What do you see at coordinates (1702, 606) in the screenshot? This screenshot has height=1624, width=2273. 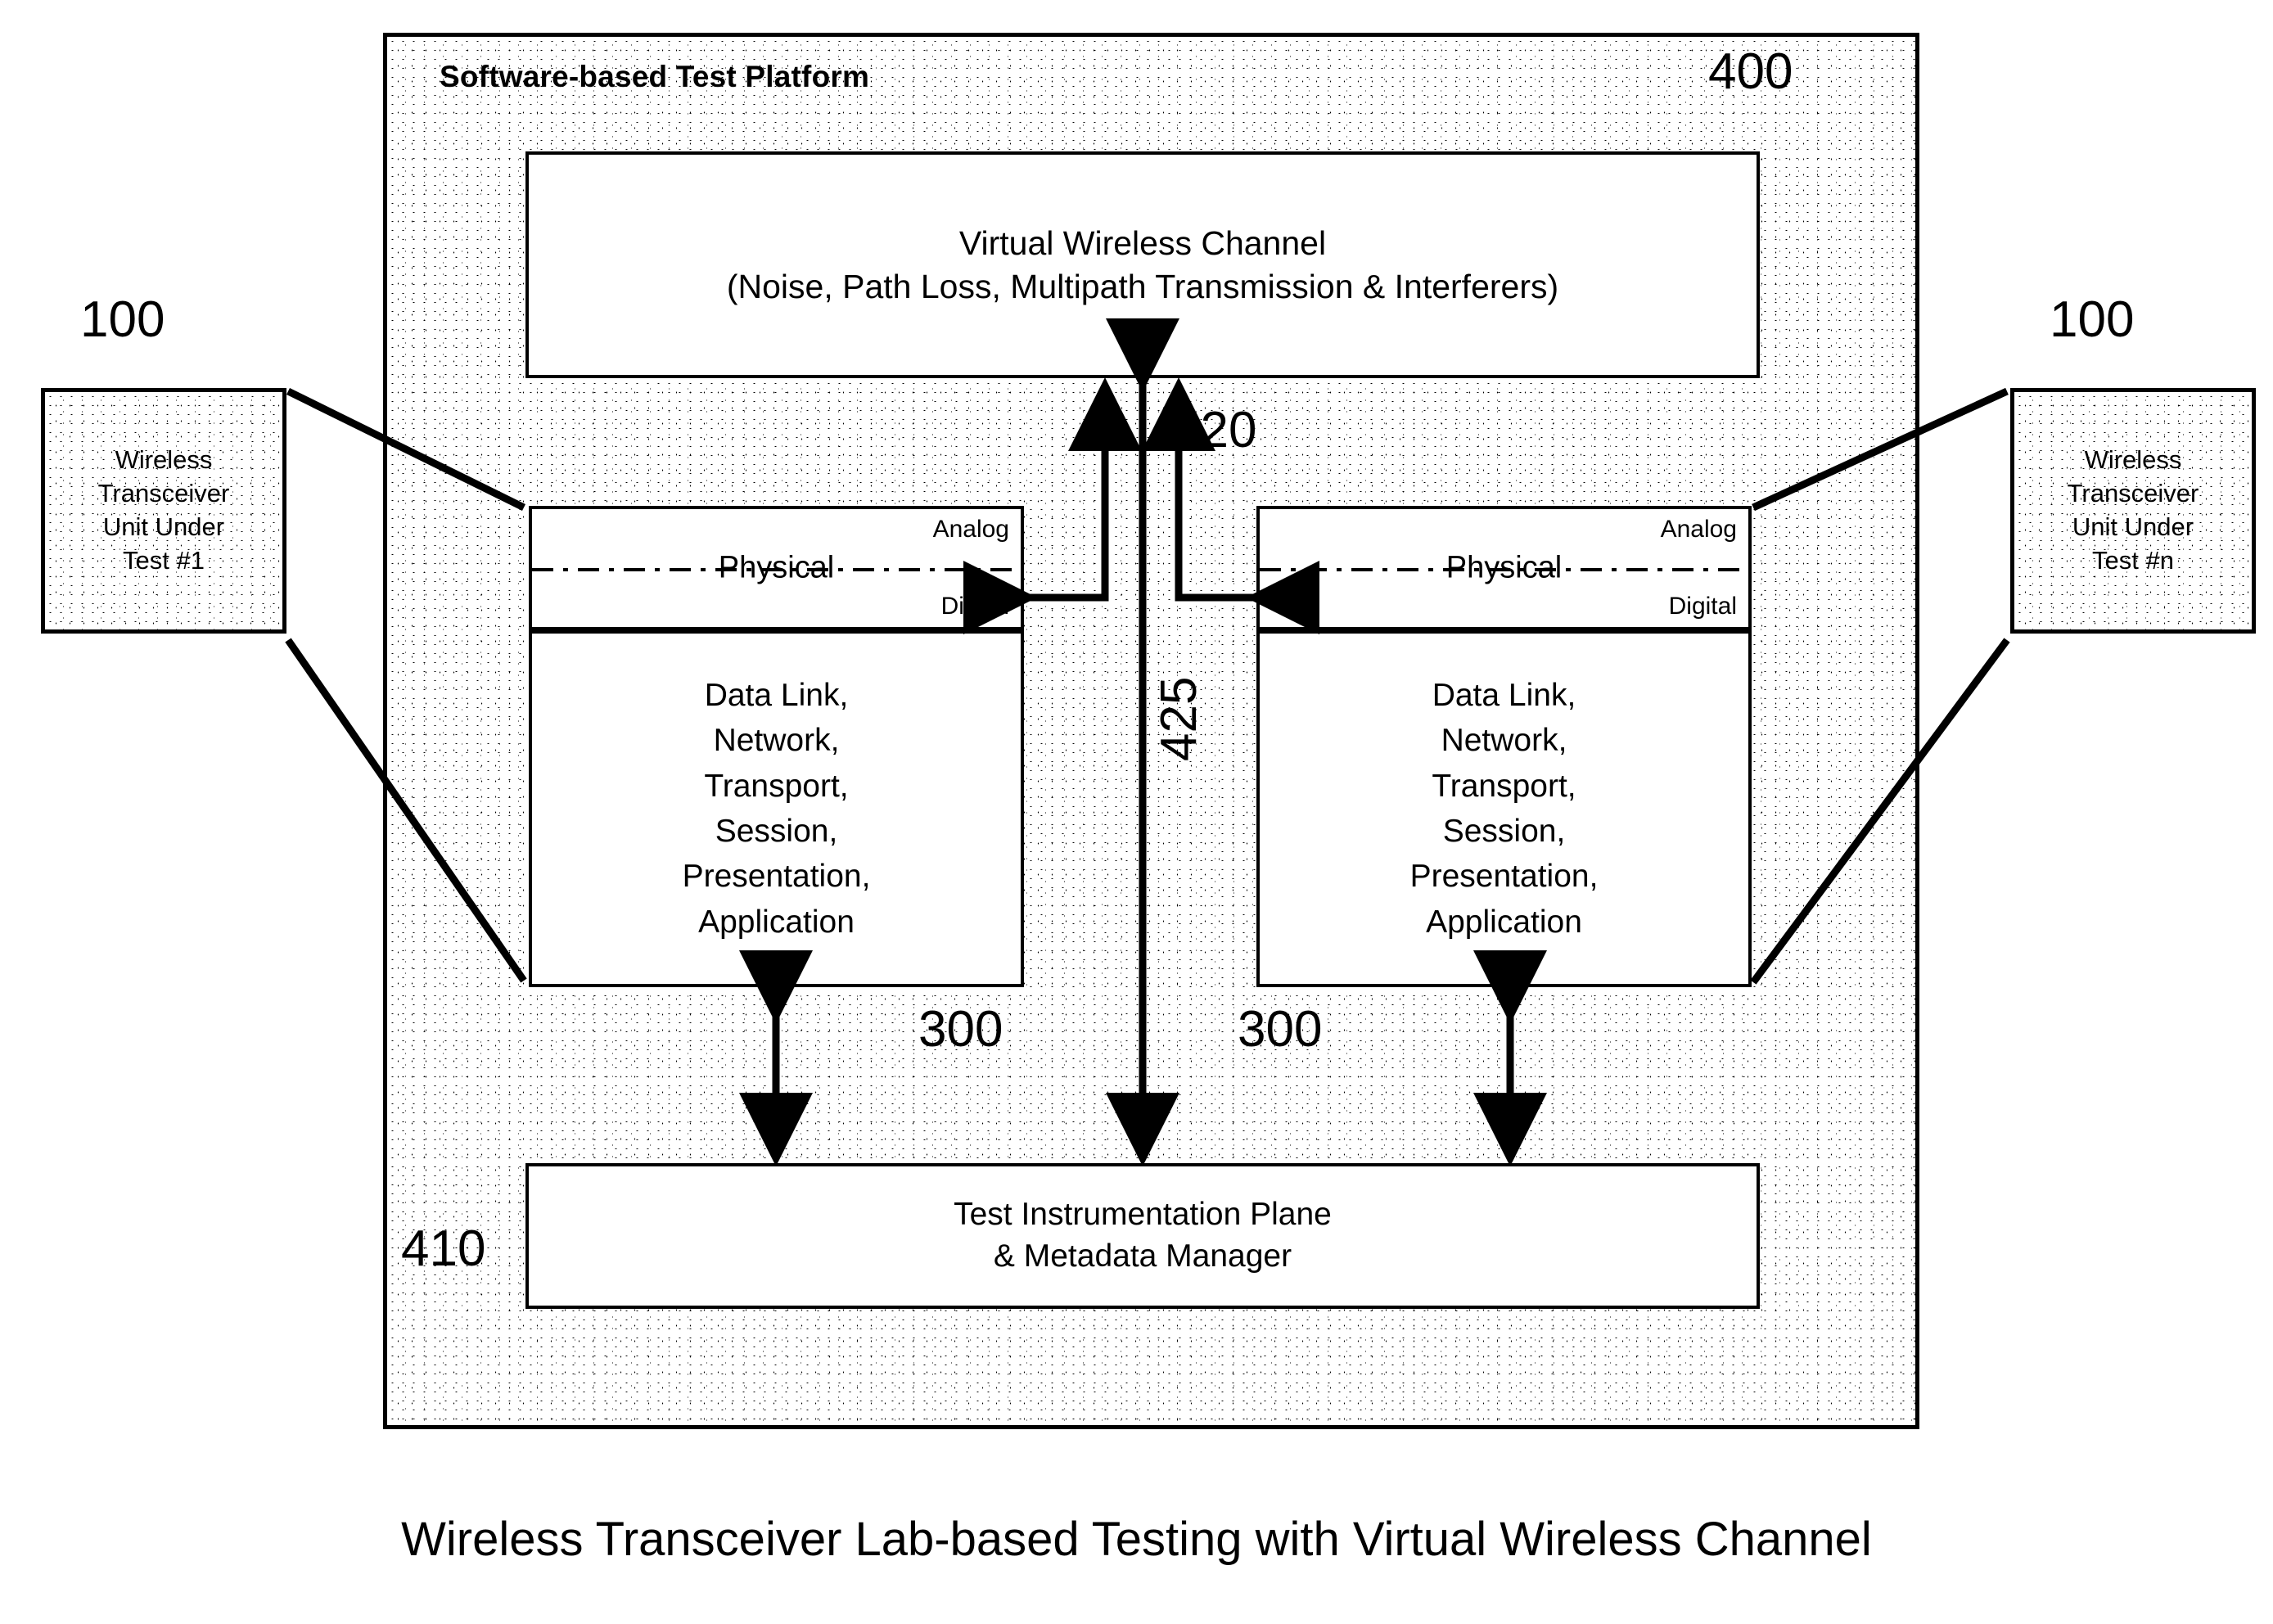 I see `digital-label-right: Digital` at bounding box center [1702, 606].